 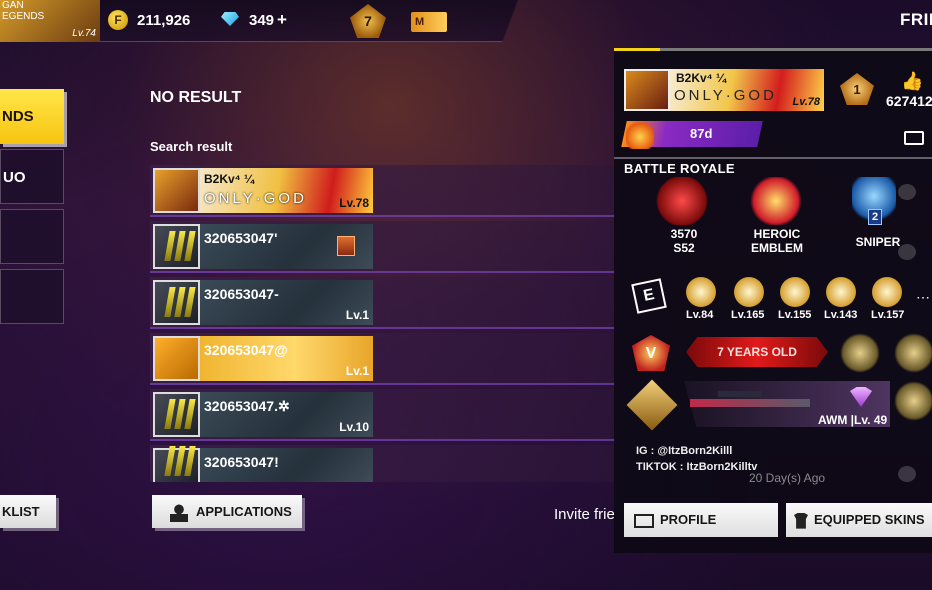 I want to click on tab-friends: NDS, so click(x=32, y=116).